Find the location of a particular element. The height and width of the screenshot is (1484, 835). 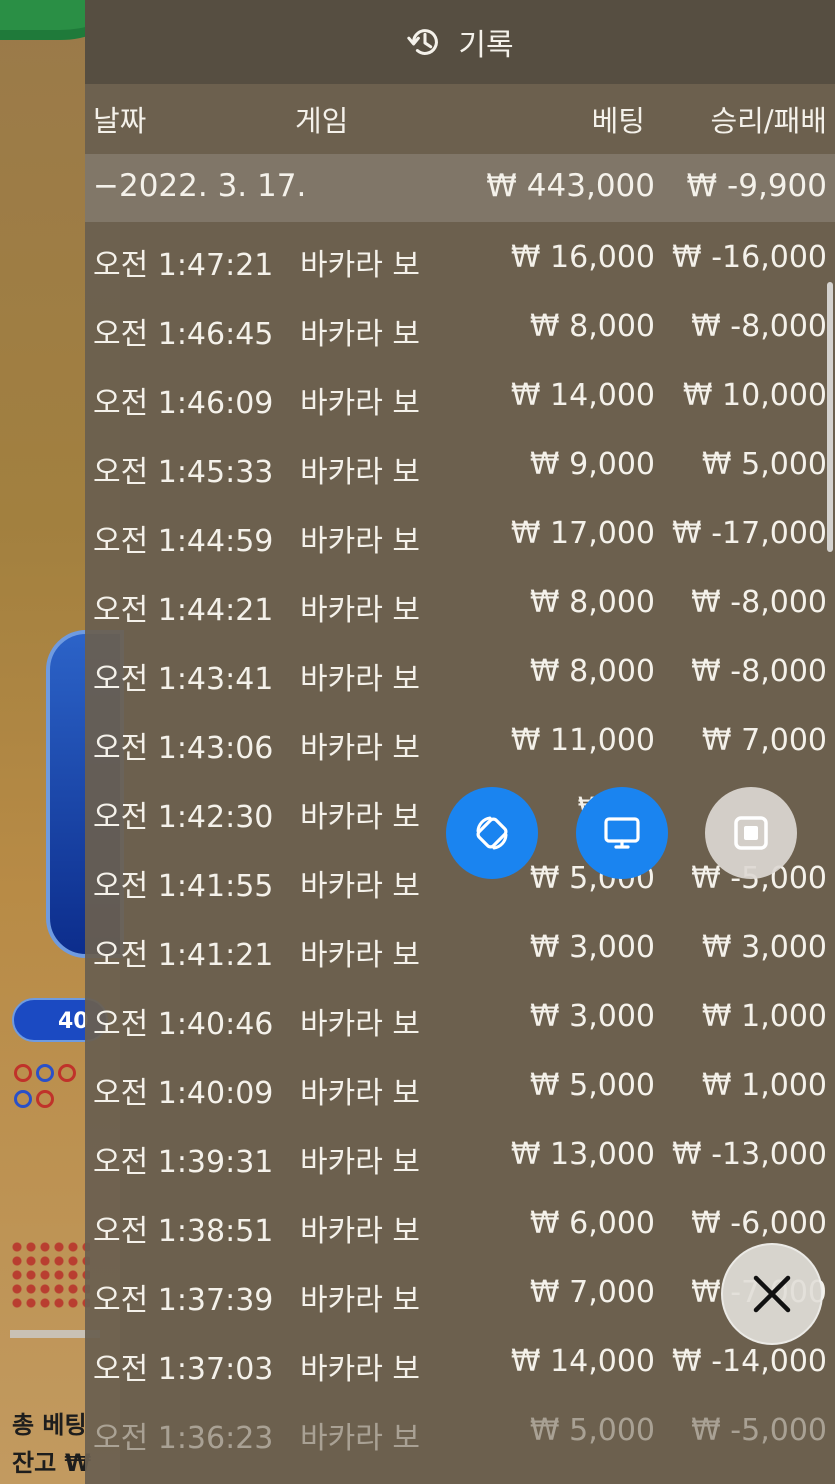

row-time: 오전 1:40:09 is located at coordinates (183, 1093).